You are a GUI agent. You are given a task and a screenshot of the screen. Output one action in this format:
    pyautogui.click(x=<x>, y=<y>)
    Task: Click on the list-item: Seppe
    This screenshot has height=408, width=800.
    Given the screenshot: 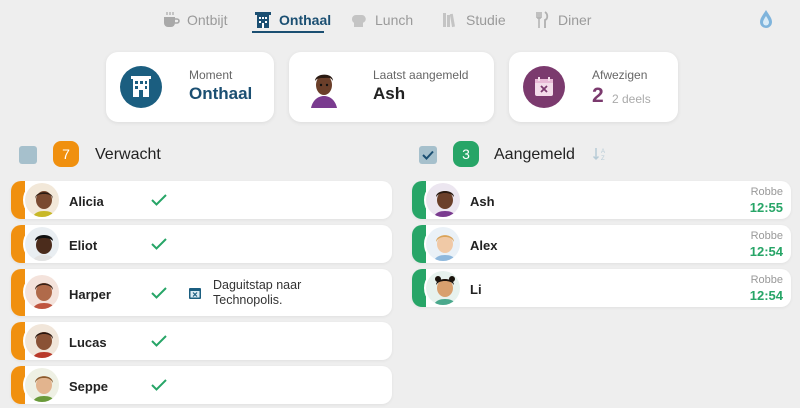 What is the action you would take?
    pyautogui.click(x=201, y=385)
    